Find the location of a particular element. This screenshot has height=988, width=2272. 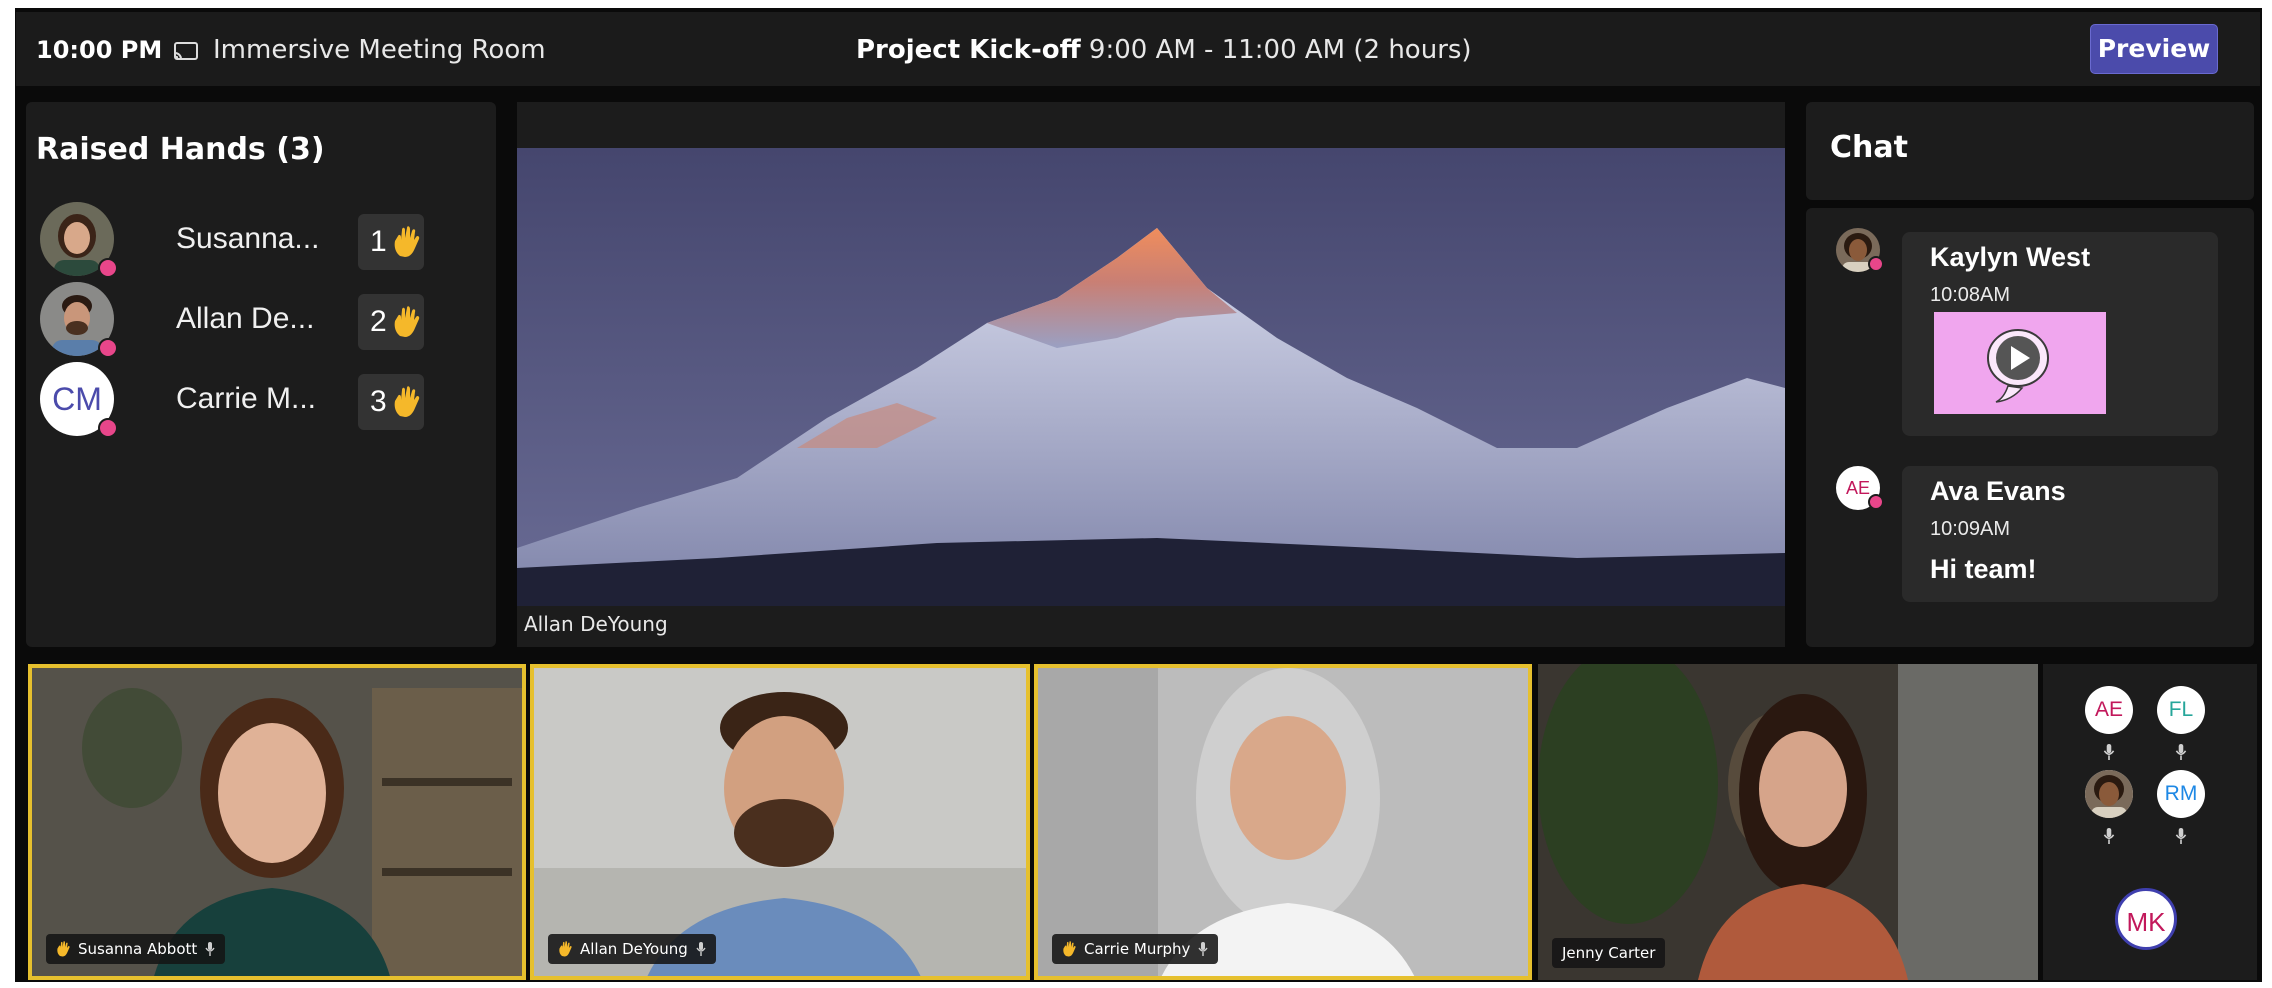

avatar: FL is located at coordinates (2181, 710).